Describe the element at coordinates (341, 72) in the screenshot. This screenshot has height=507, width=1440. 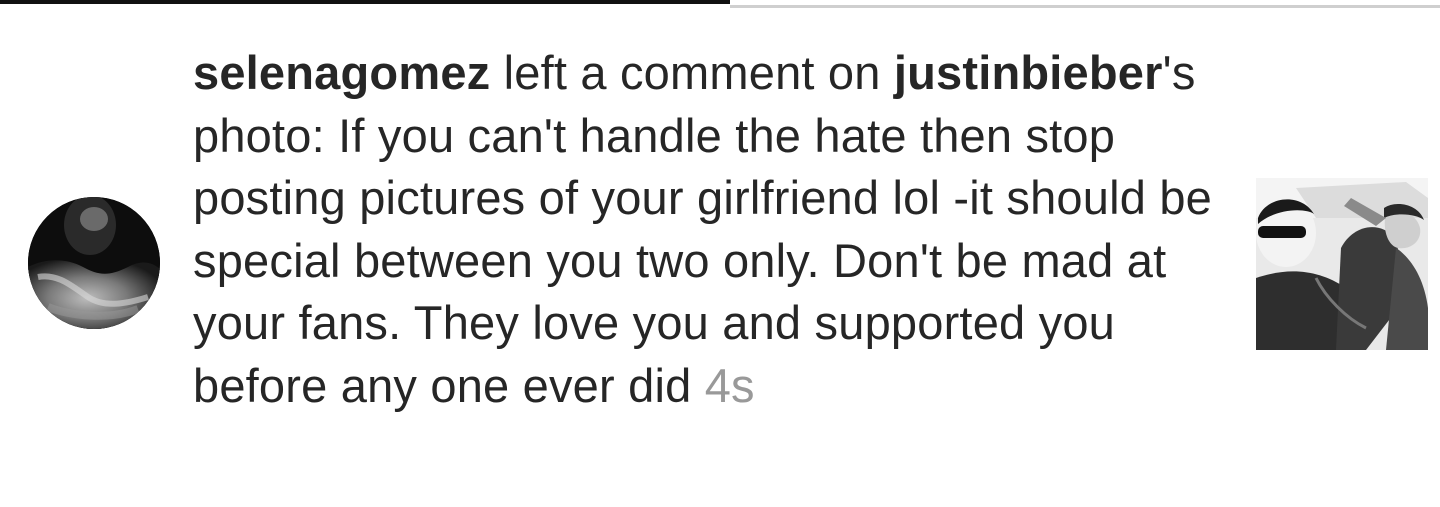
I see `actor-username: selenagomez` at that location.